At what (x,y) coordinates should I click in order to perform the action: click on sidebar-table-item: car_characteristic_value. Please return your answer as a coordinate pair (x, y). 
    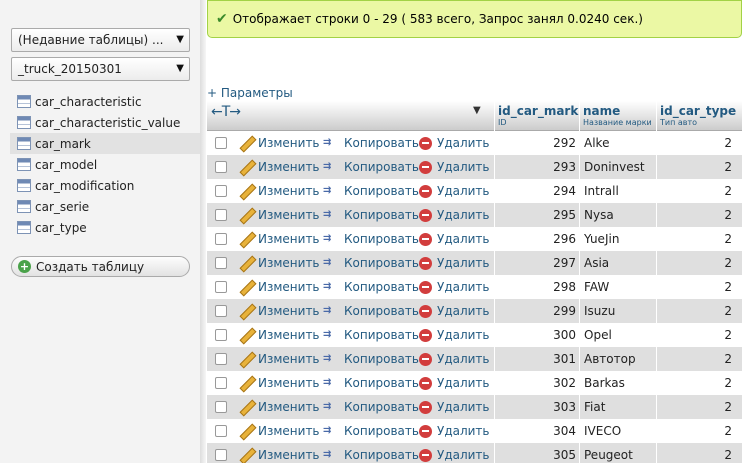
    Looking at the image, I should click on (105, 122).